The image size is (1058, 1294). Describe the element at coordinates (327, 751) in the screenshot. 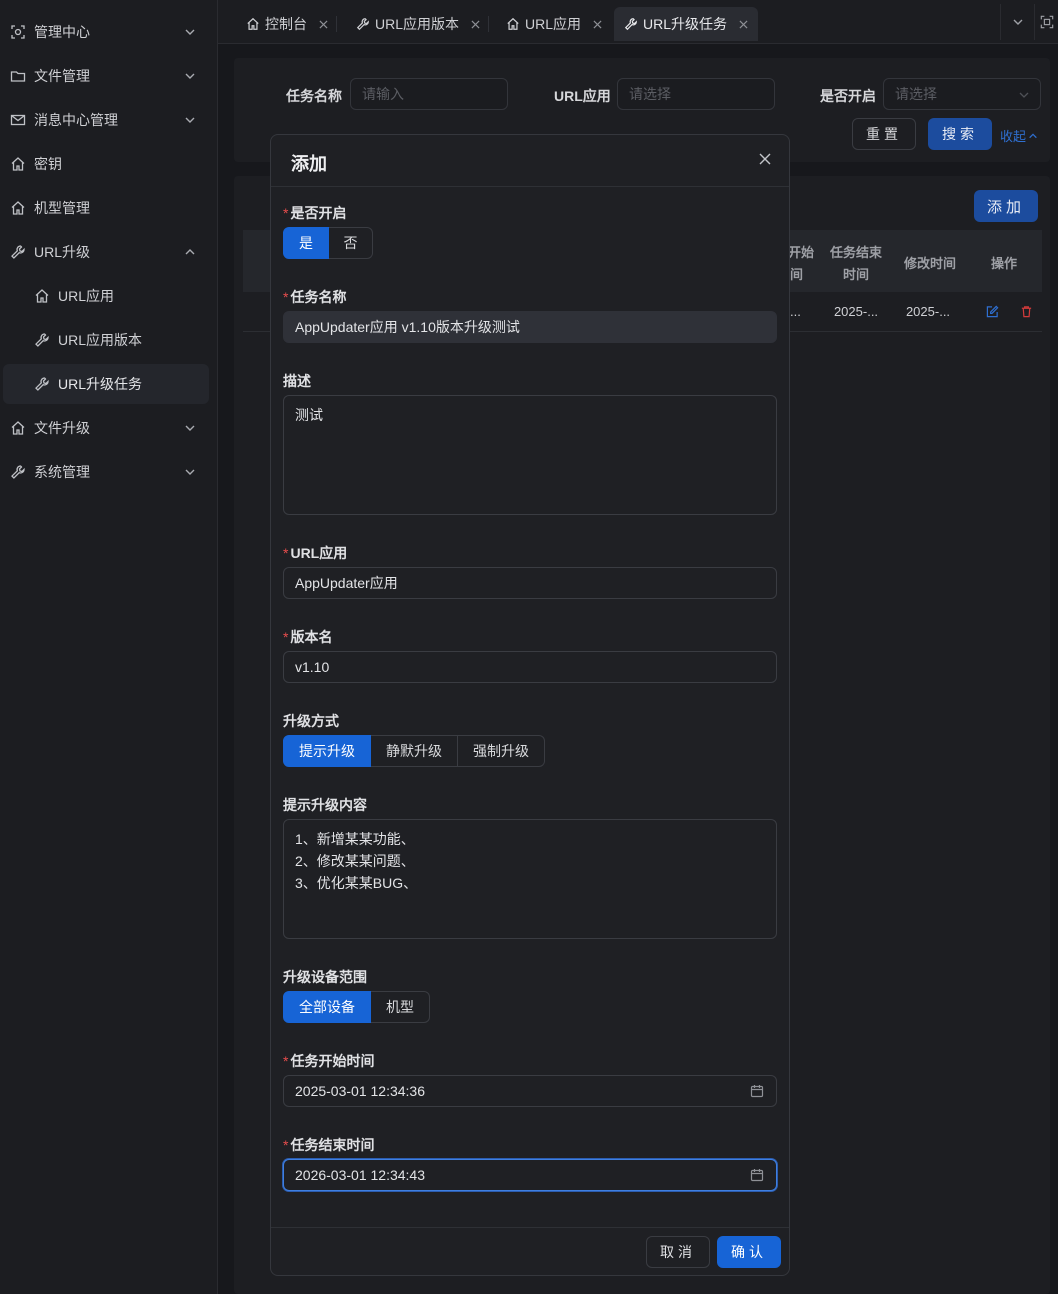

I see `upgrade-mode-prompt: 提示升级` at that location.